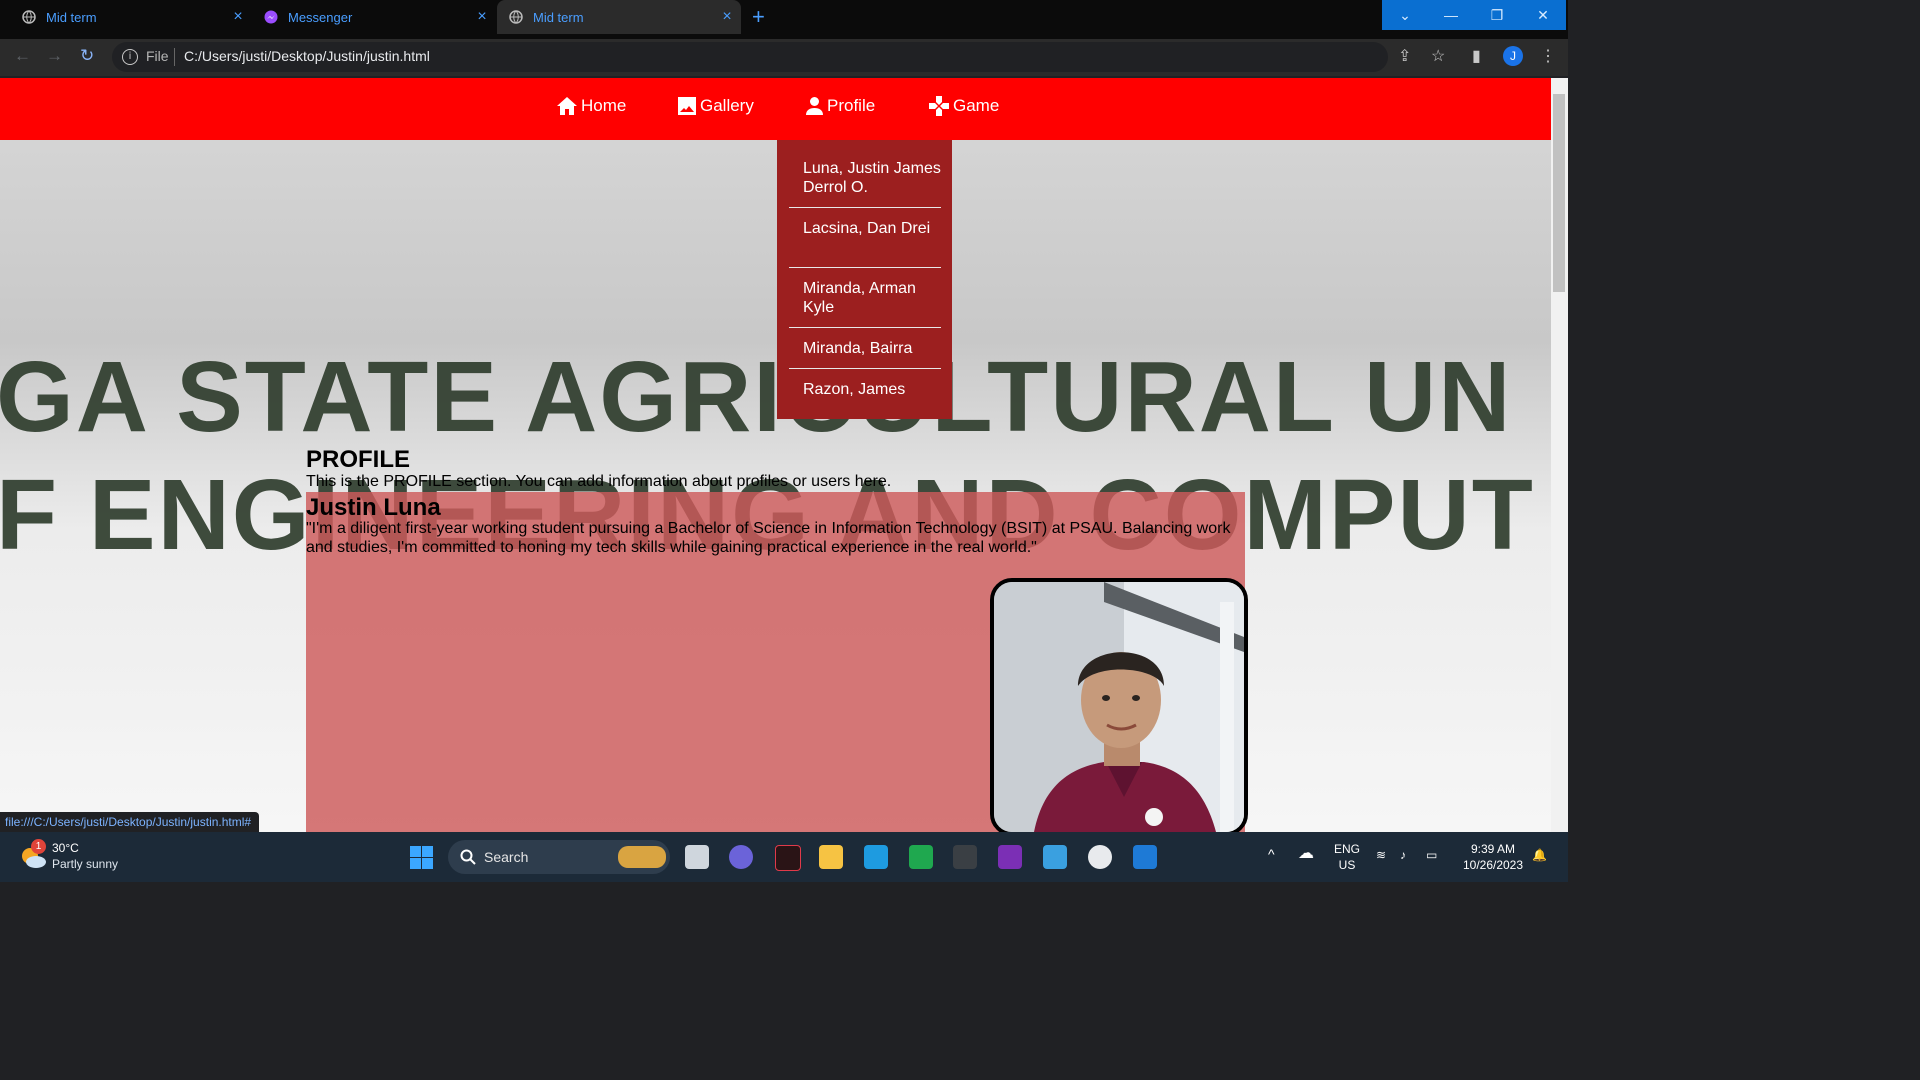  What do you see at coordinates (697, 857) in the screenshot?
I see `task-view-icon` at bounding box center [697, 857].